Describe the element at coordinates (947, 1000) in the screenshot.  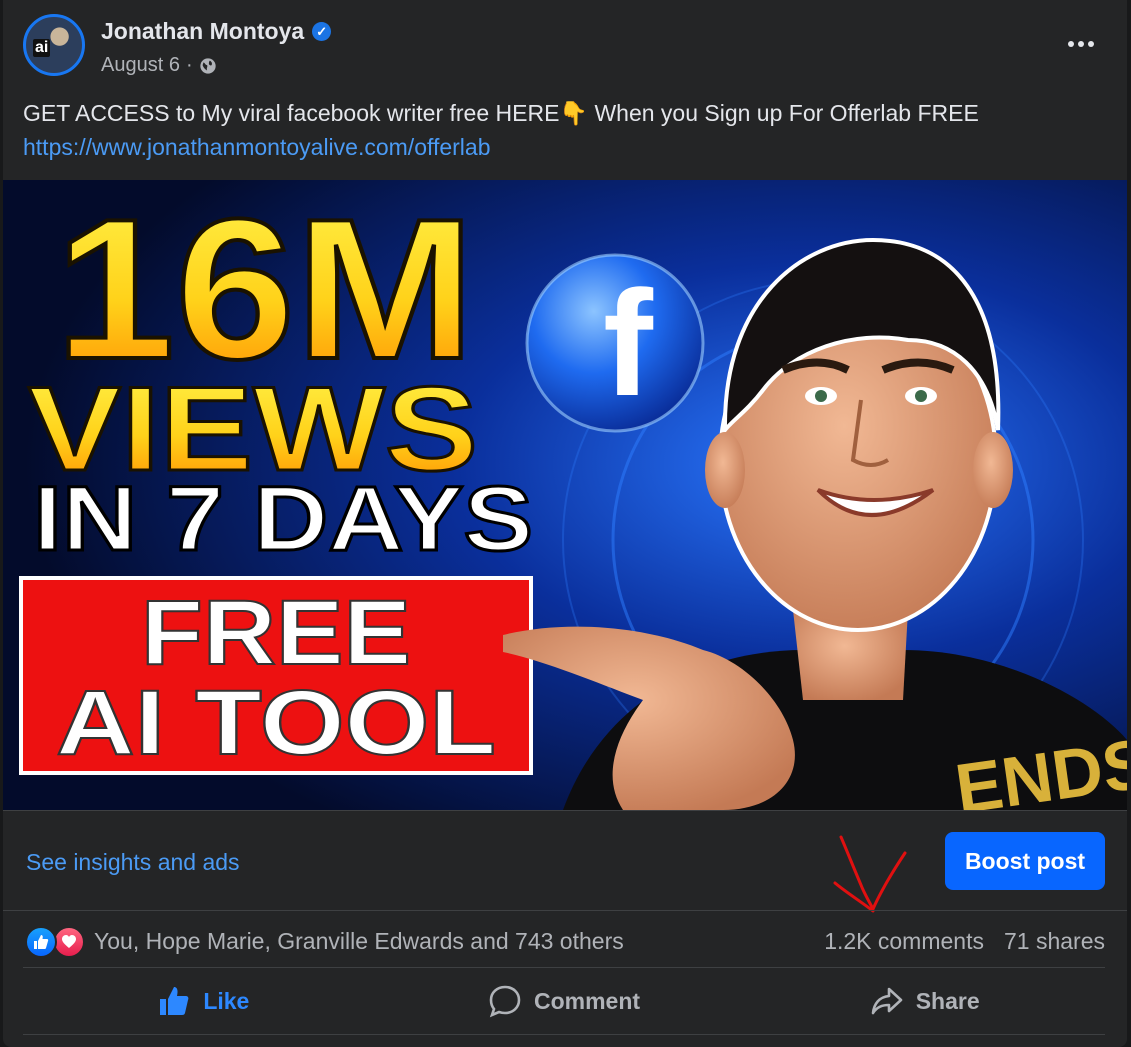
I see `share-label: Share` at that location.